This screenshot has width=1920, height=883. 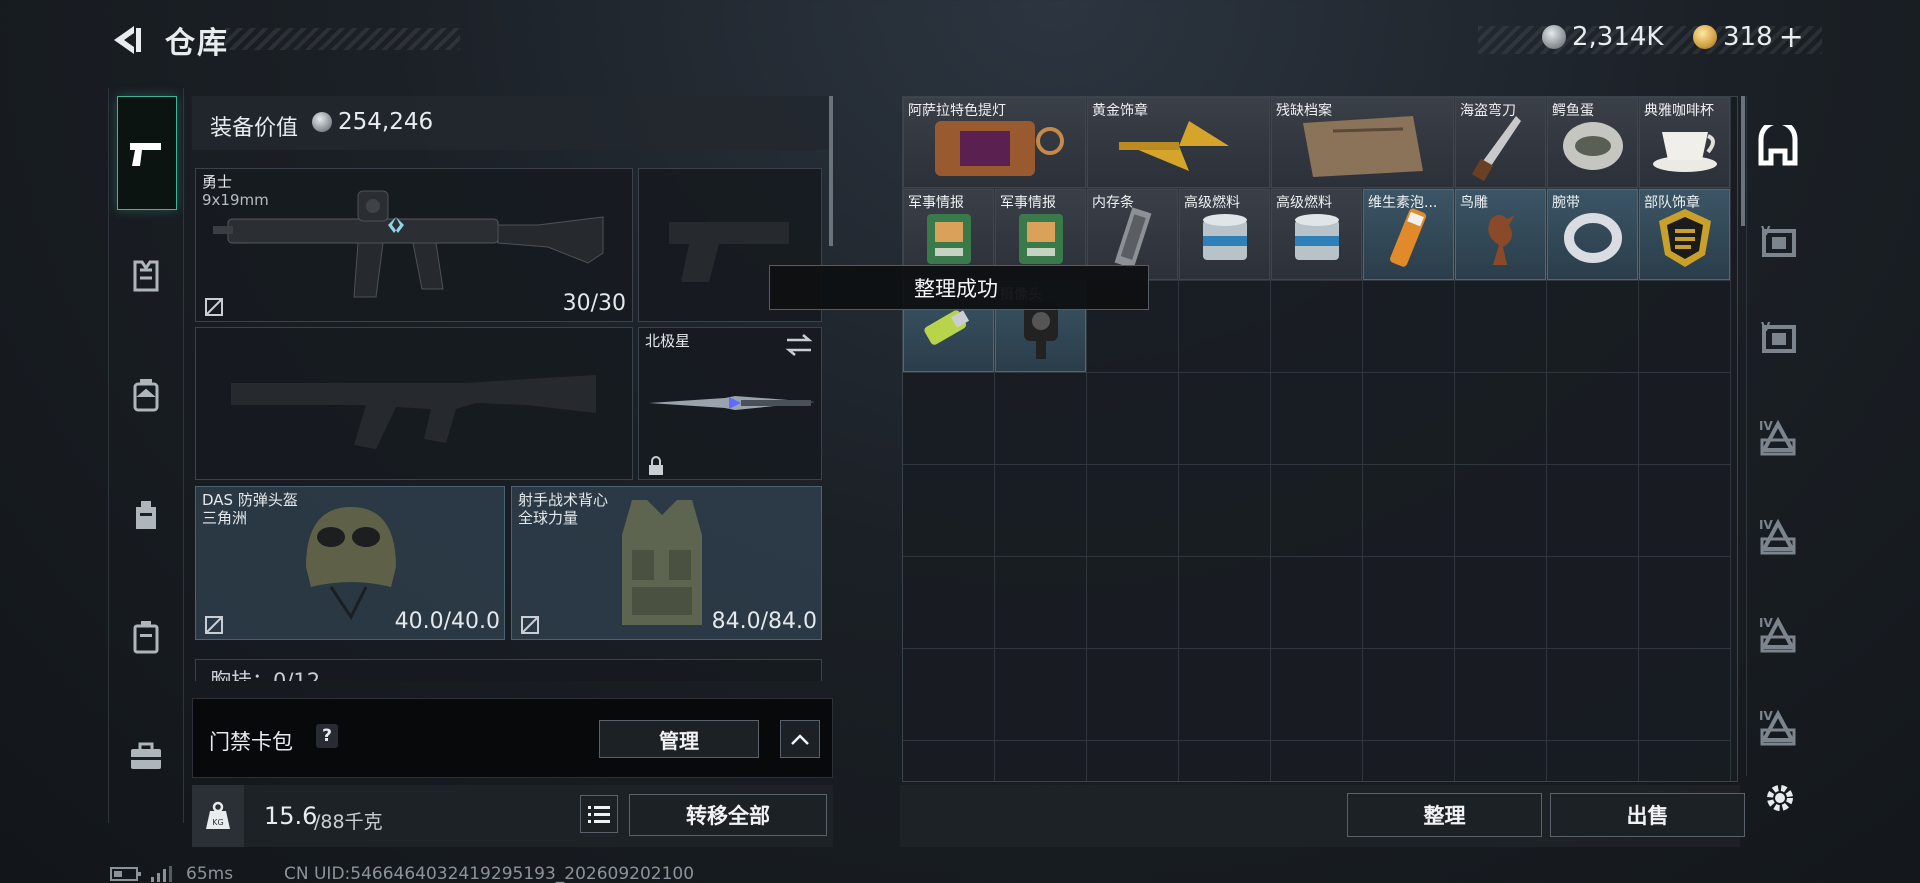 I want to click on warehouse-4c-icon: IV, so click(x=1777, y=634).